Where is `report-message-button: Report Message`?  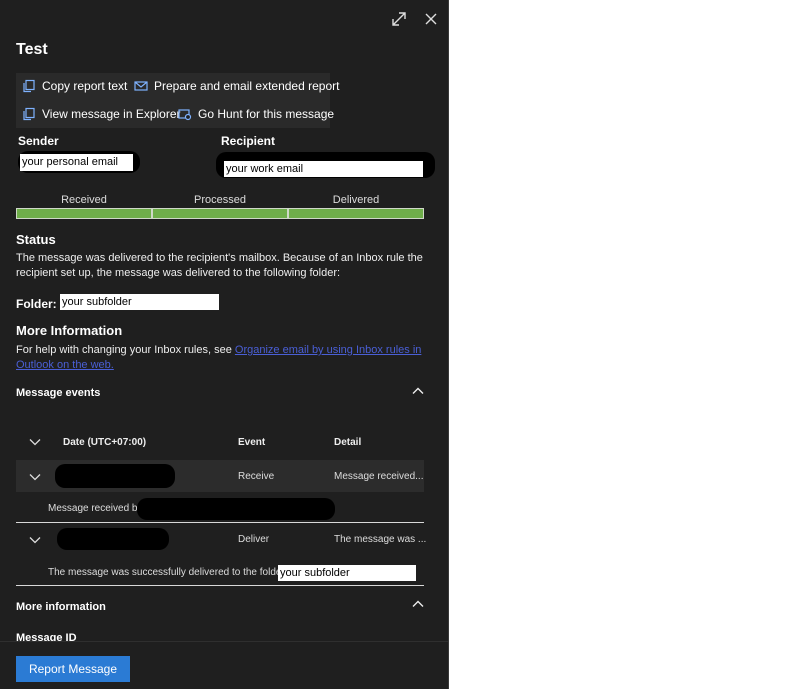 report-message-button: Report Message is located at coordinates (73, 669).